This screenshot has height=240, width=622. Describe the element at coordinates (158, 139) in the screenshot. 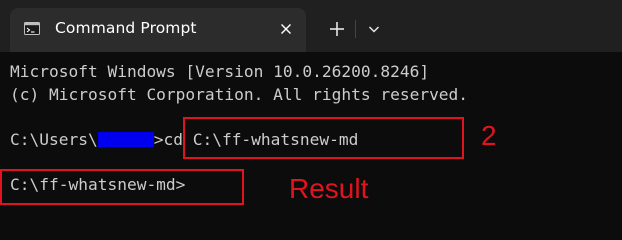

I see `prompt-suffix: >` at that location.